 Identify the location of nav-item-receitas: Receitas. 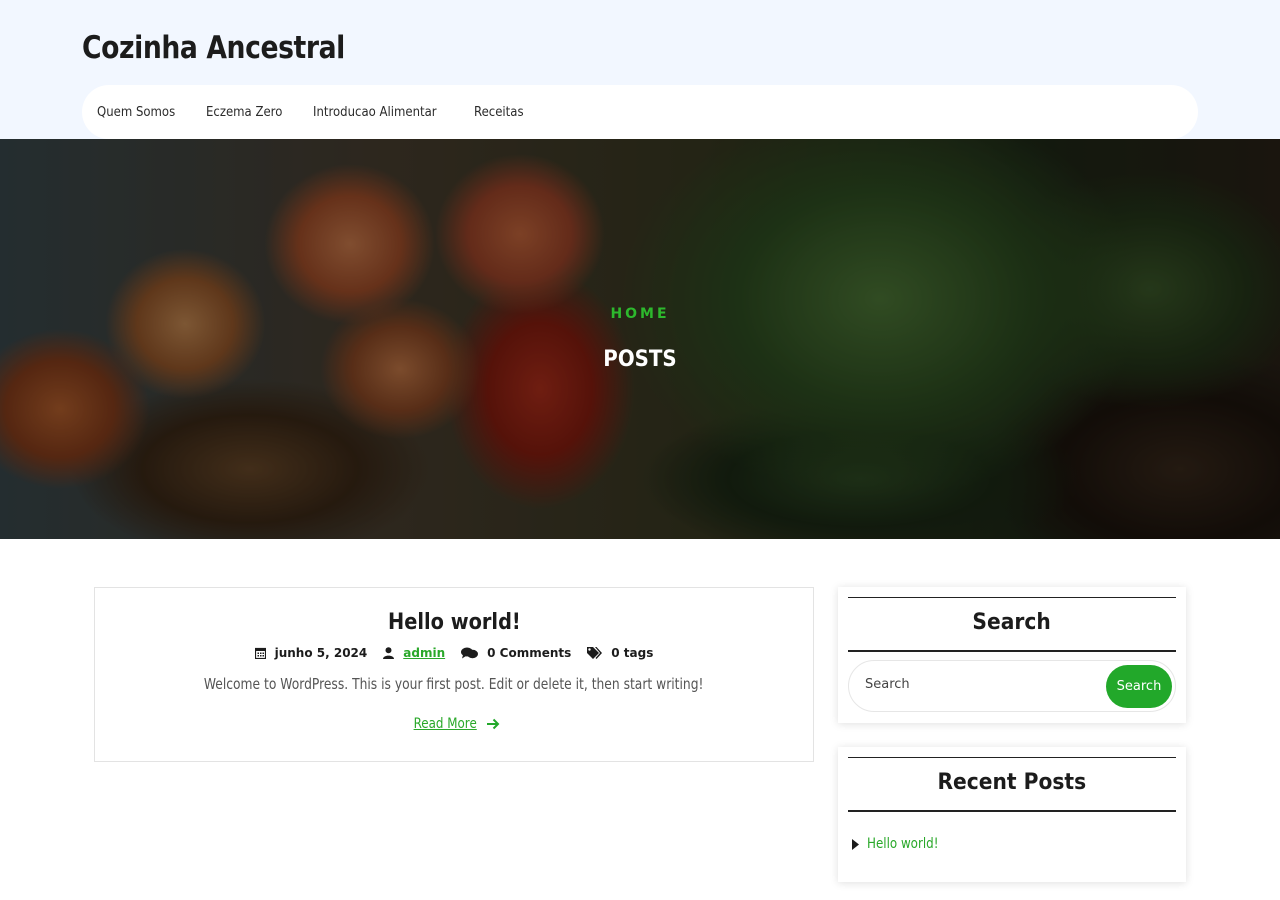
(499, 112).